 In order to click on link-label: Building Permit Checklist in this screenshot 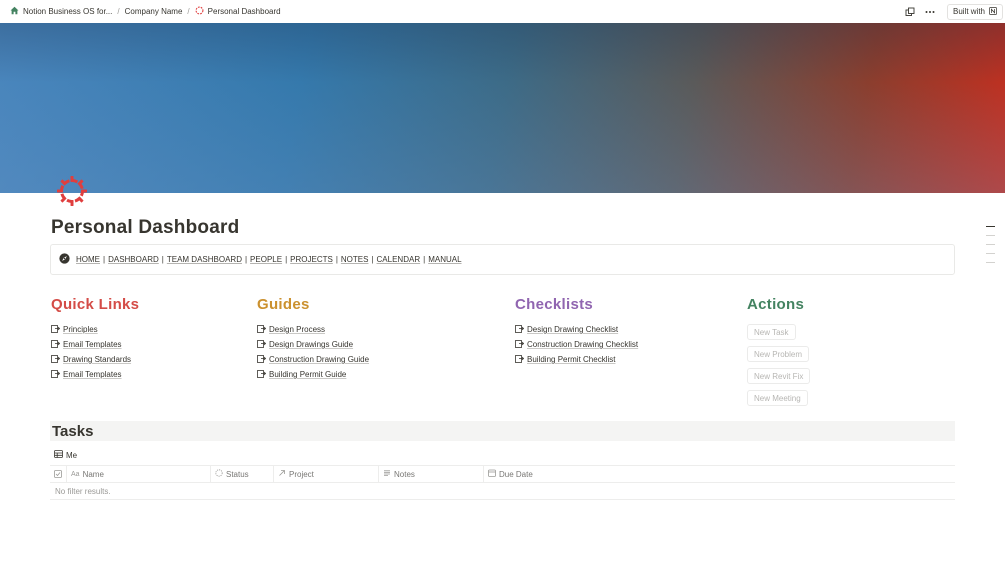, I will do `click(571, 359)`.